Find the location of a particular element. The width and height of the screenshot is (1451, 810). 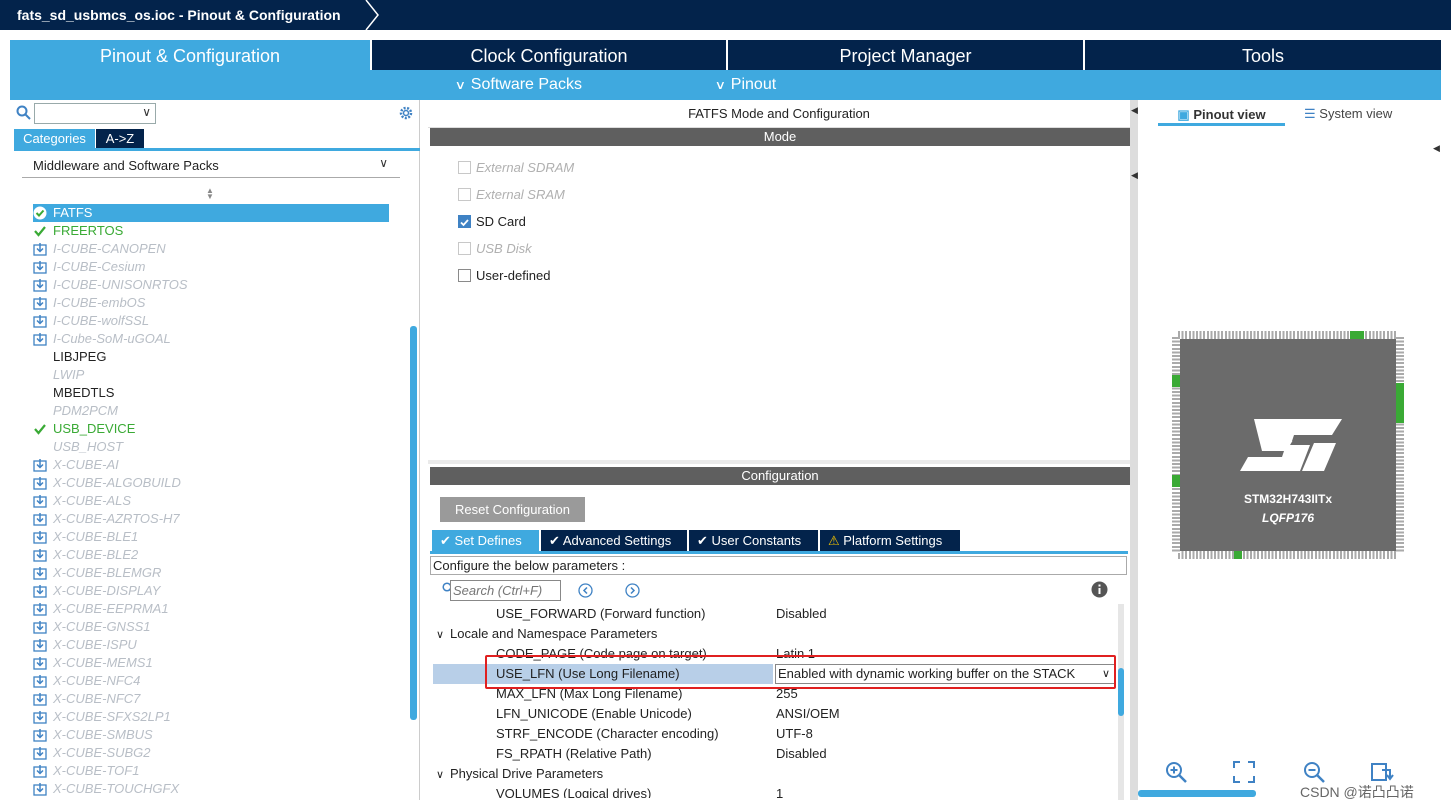

st-logo is located at coordinates (1291, 445).